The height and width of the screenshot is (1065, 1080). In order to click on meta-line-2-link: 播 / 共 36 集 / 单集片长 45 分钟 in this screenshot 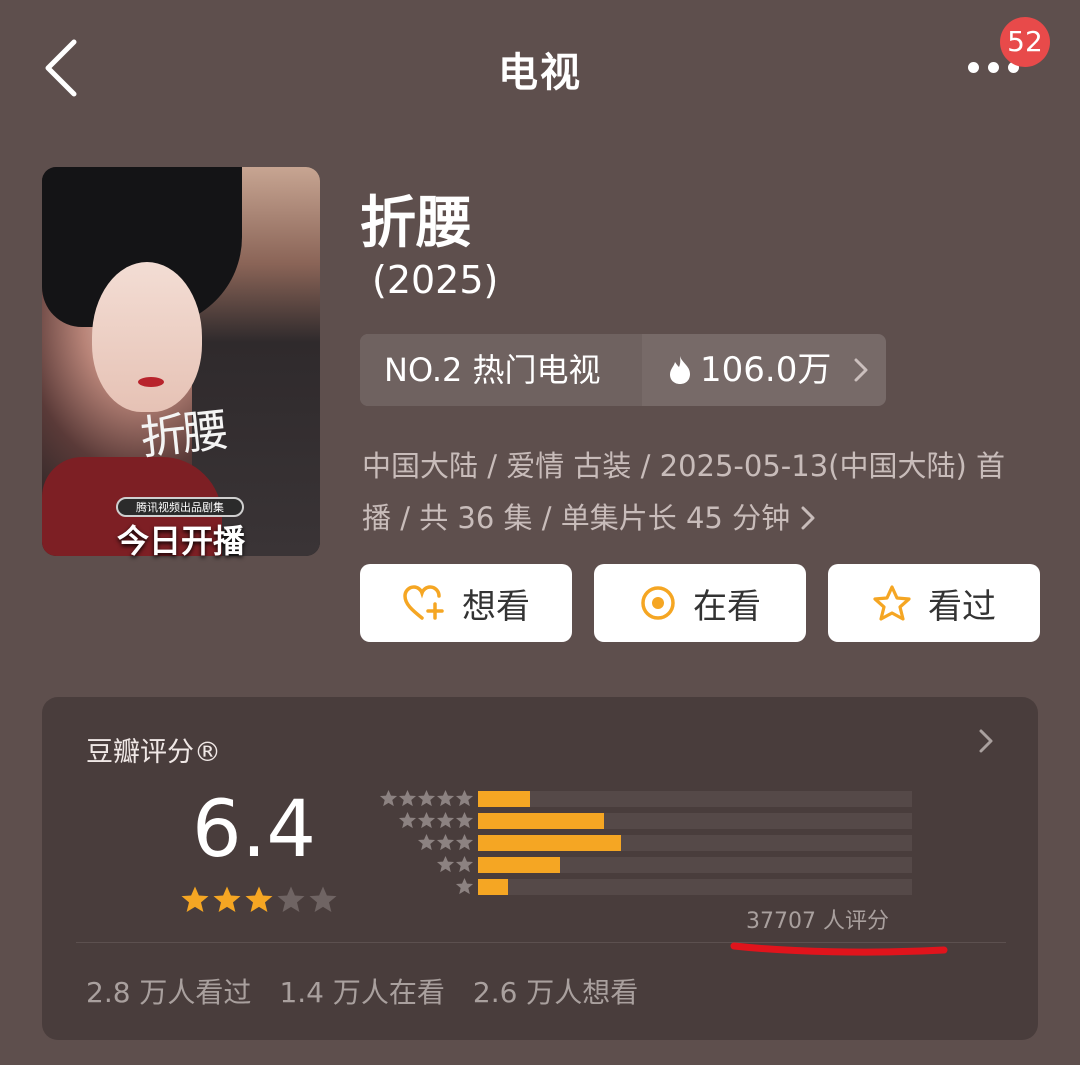, I will do `click(589, 518)`.